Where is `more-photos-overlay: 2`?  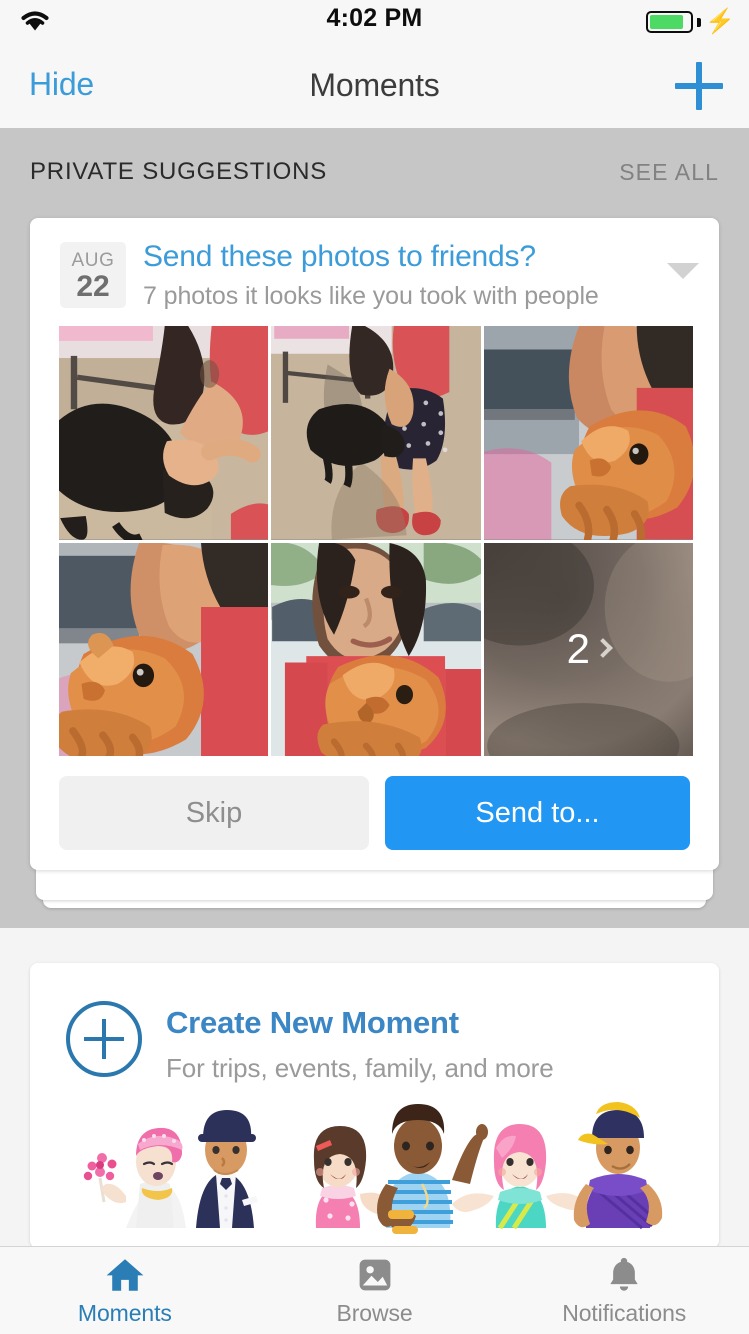
more-photos-overlay: 2 is located at coordinates (588, 650).